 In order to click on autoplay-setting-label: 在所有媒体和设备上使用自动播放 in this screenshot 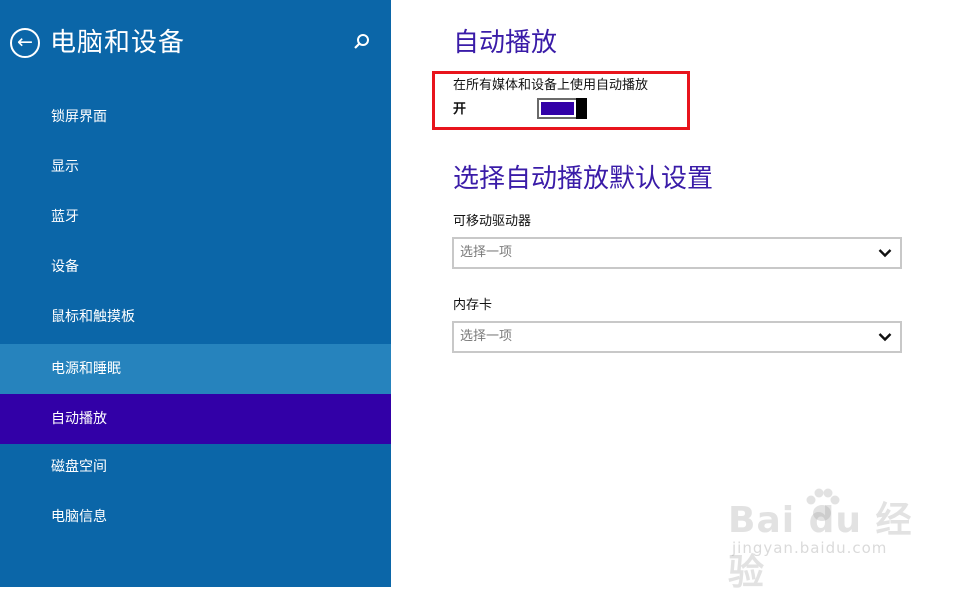, I will do `click(551, 85)`.